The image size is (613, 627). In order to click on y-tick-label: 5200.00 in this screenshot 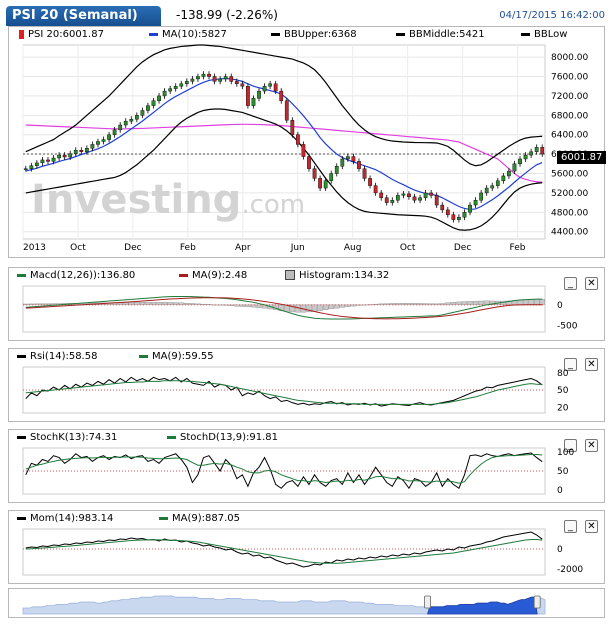, I will do `click(569, 194)`.